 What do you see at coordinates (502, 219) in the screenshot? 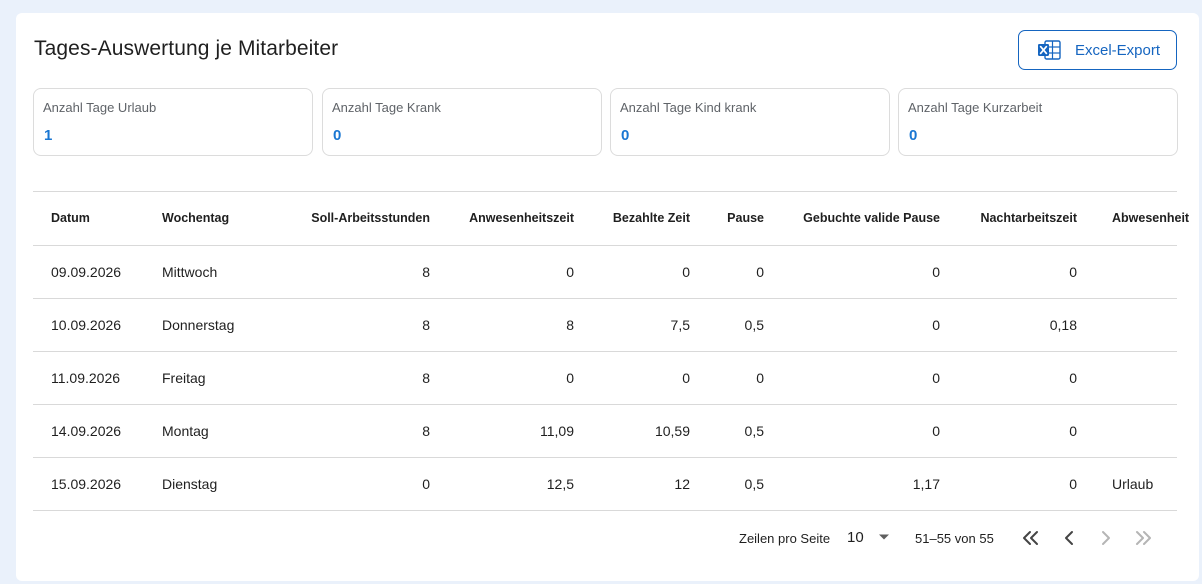
I see `col-header-anwesenheitszeit: Anwesenheitszeit` at bounding box center [502, 219].